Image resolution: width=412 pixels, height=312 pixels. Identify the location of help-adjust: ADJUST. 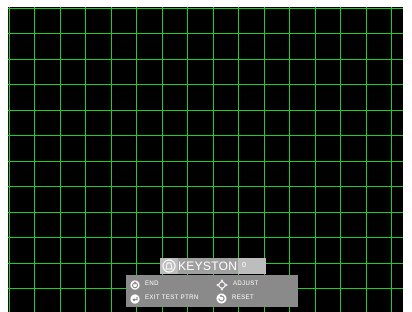
(237, 284).